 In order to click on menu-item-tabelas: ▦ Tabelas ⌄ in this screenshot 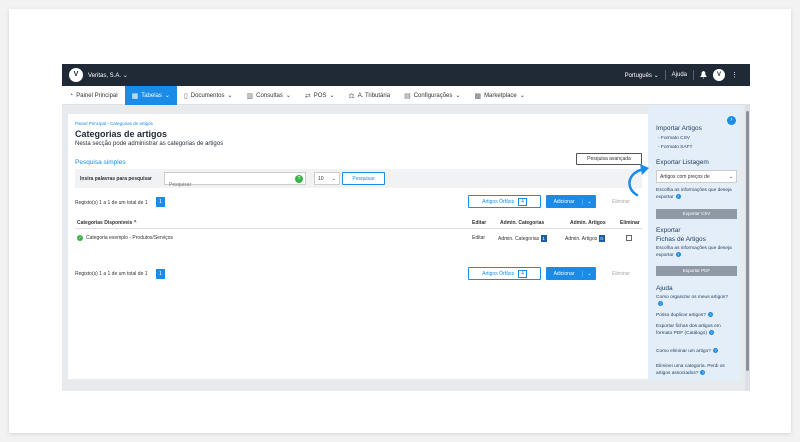, I will do `click(150, 95)`.